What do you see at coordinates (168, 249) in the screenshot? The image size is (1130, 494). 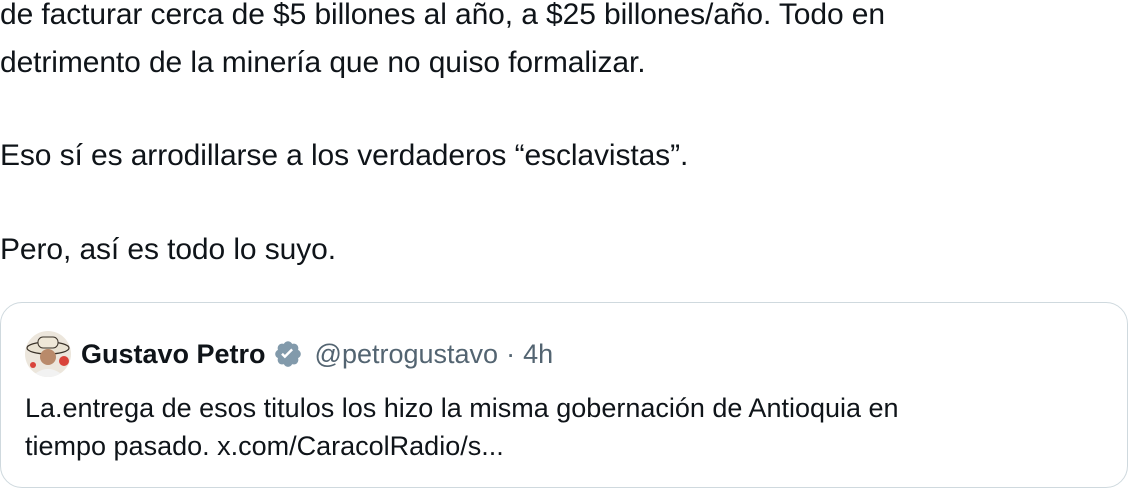 I see `tweet-text-line: Pero, así es todo lo suyo.` at bounding box center [168, 249].